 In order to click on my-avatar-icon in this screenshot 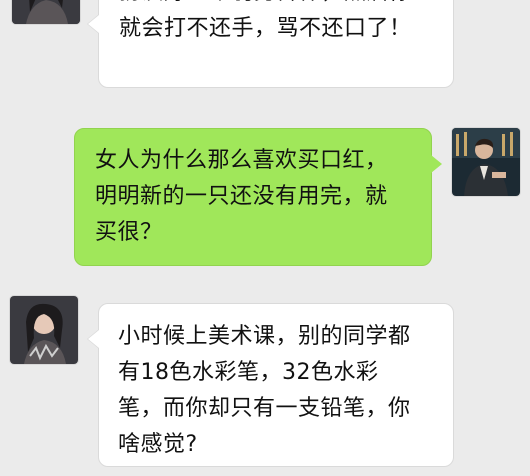, I will do `click(486, 162)`.